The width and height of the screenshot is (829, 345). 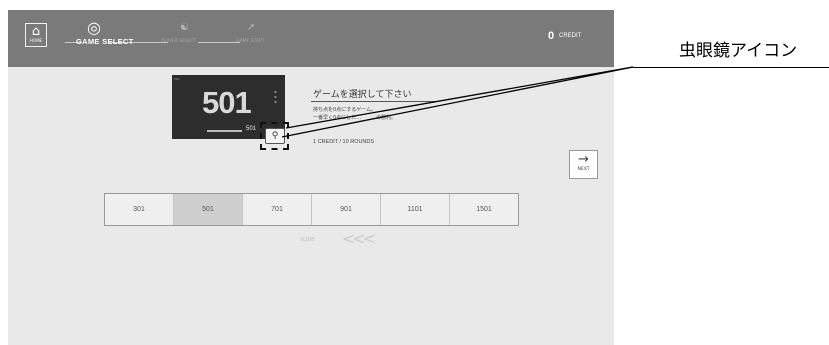 I want to click on step-connector, so click(x=219, y=42).